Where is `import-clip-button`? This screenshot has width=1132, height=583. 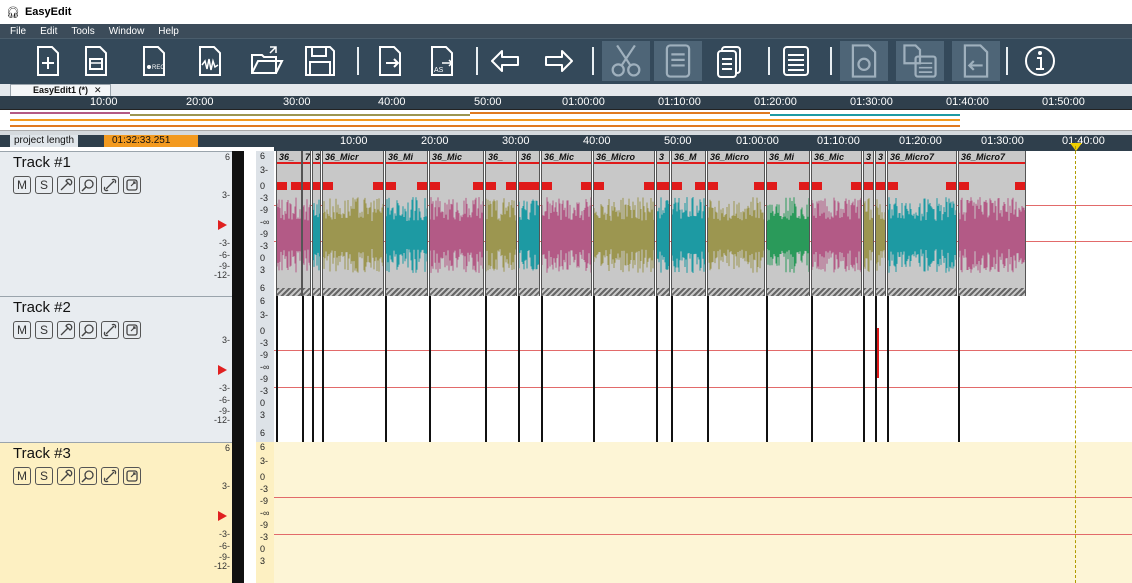
import-clip-button is located at coordinates (976, 61).